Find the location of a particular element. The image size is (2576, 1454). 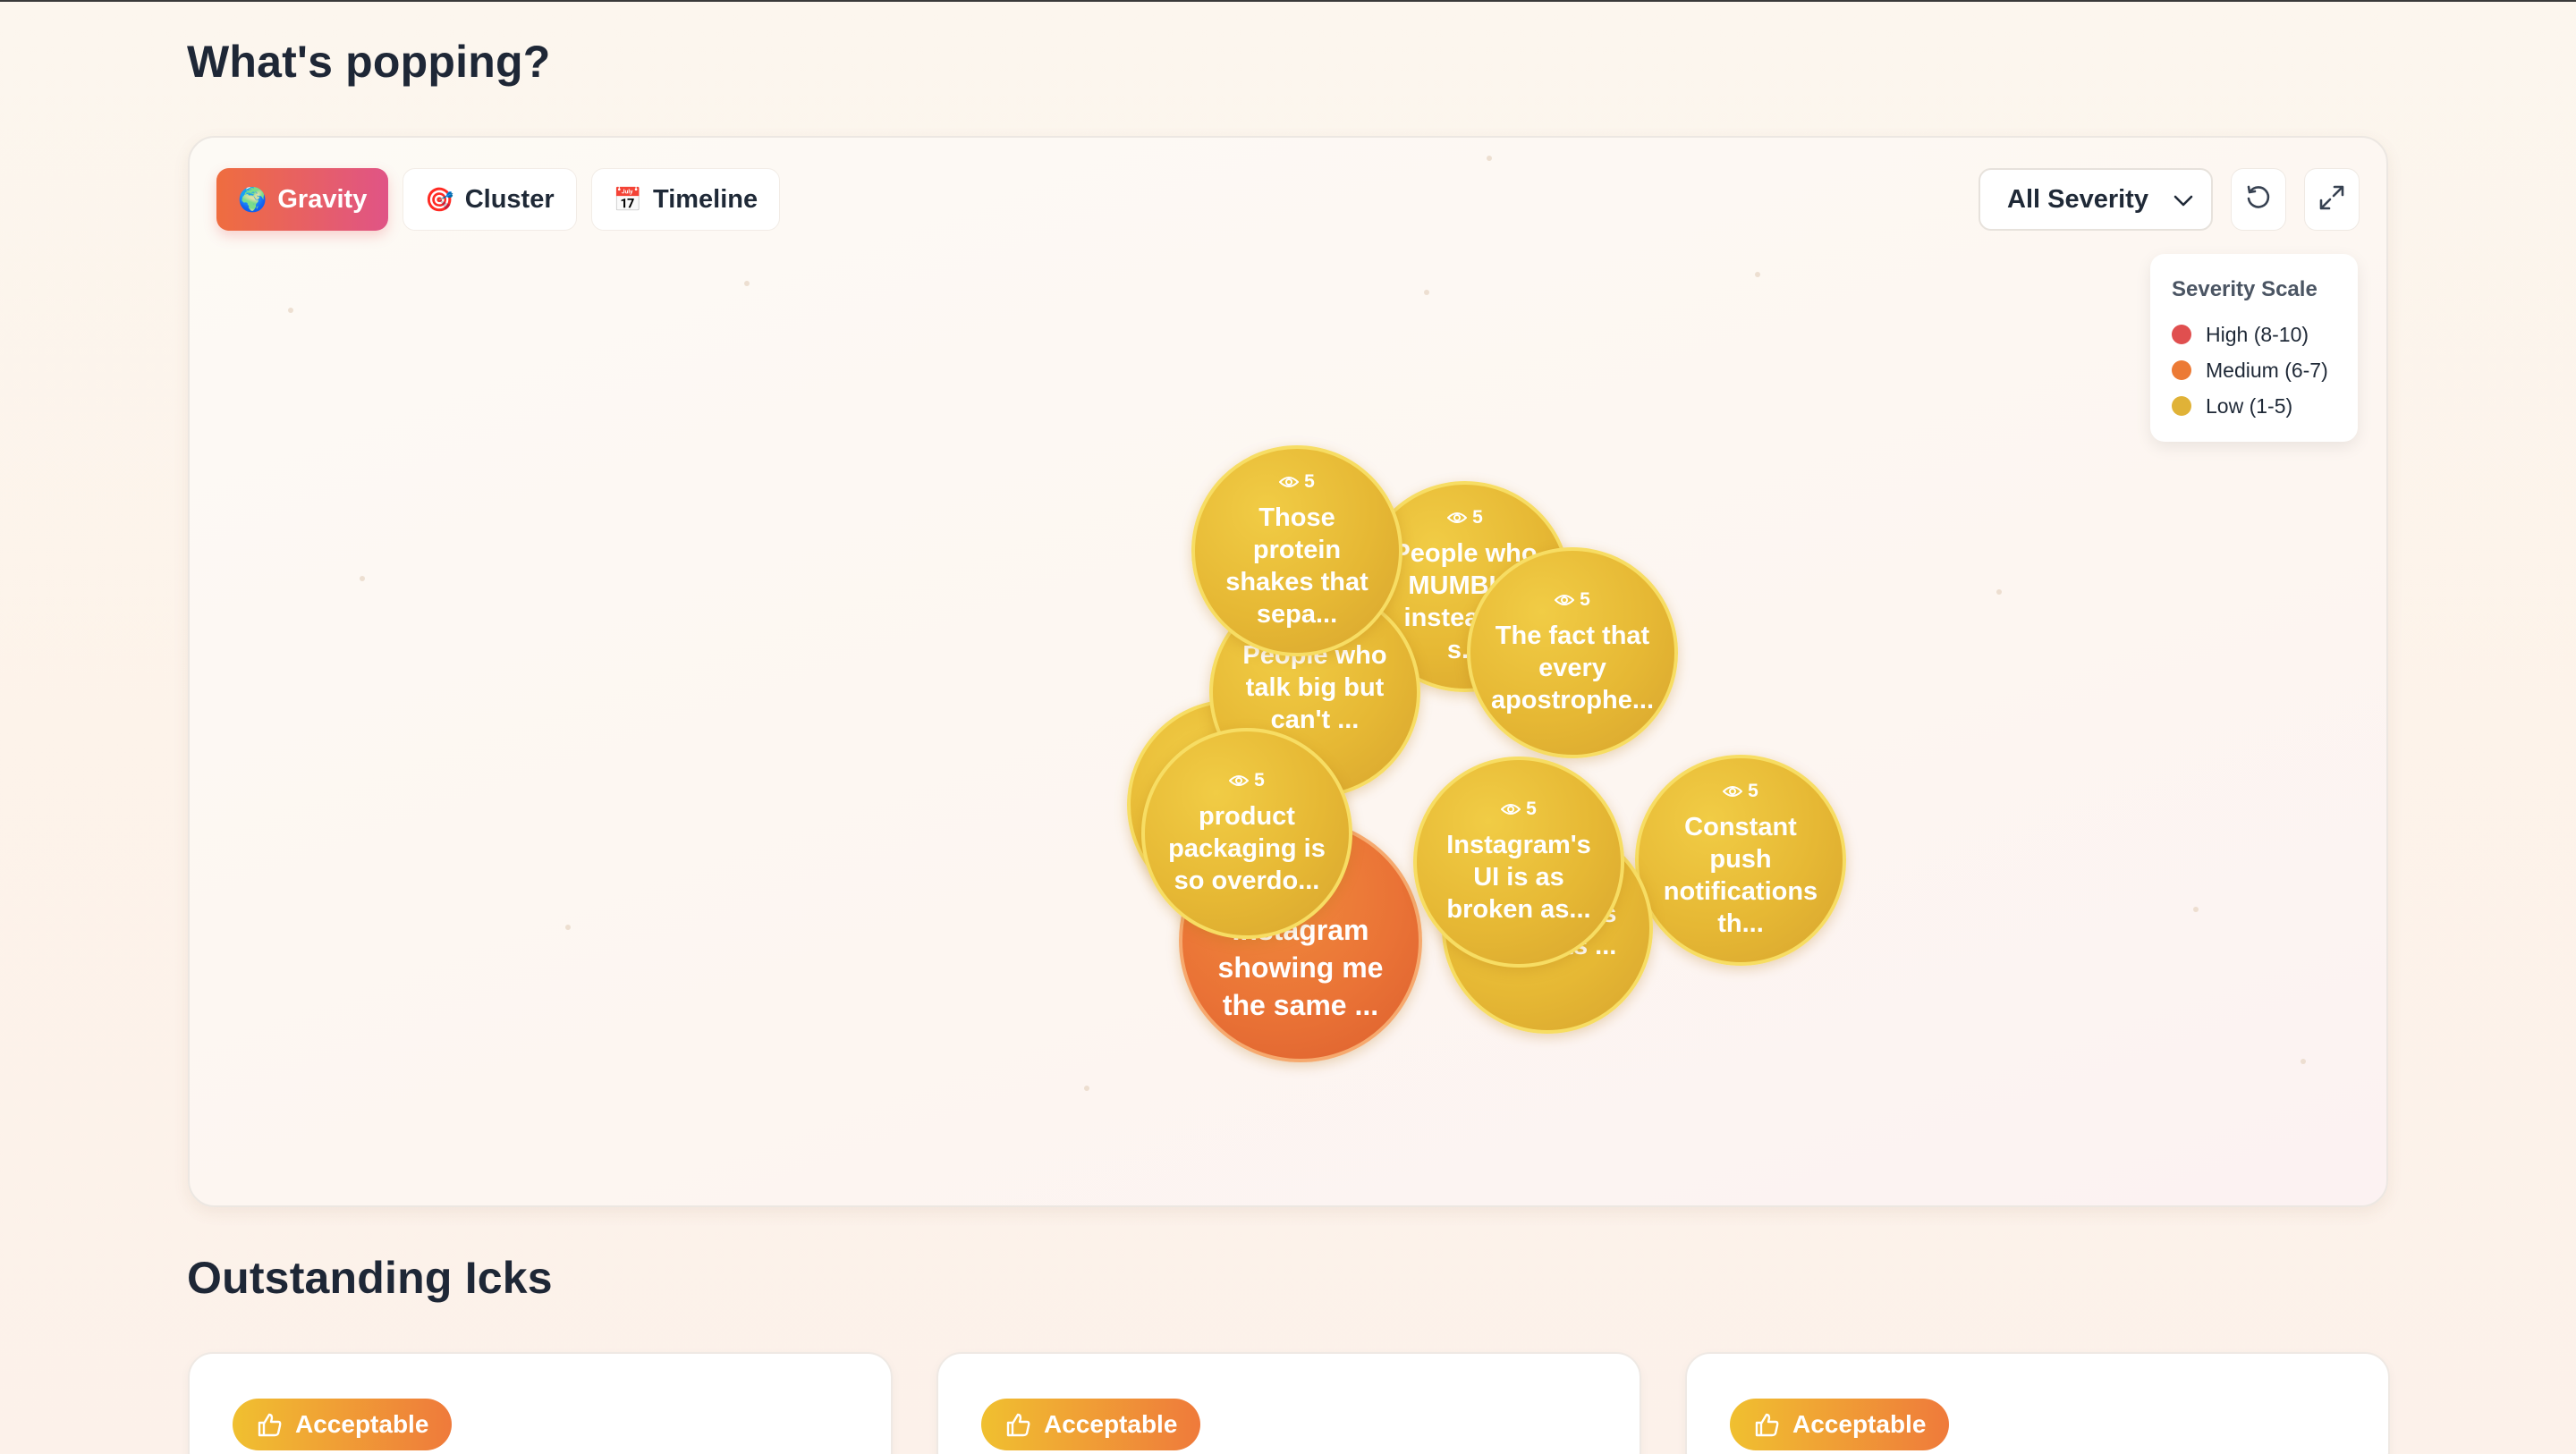

calendar-icon: 📅 is located at coordinates (627, 200).